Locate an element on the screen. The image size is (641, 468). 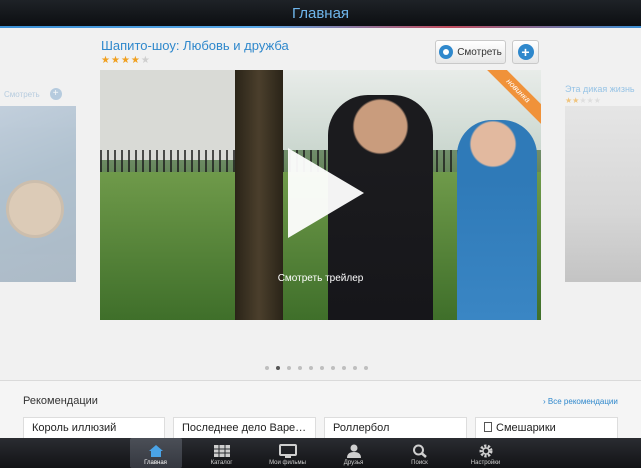
tab-search: Поиск is located at coordinates (420, 453).